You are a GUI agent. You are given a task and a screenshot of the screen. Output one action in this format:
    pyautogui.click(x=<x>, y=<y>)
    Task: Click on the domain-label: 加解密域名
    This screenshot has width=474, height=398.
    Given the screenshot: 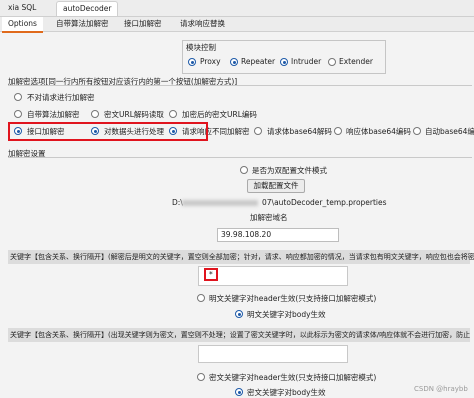 What is the action you would take?
    pyautogui.click(x=269, y=217)
    